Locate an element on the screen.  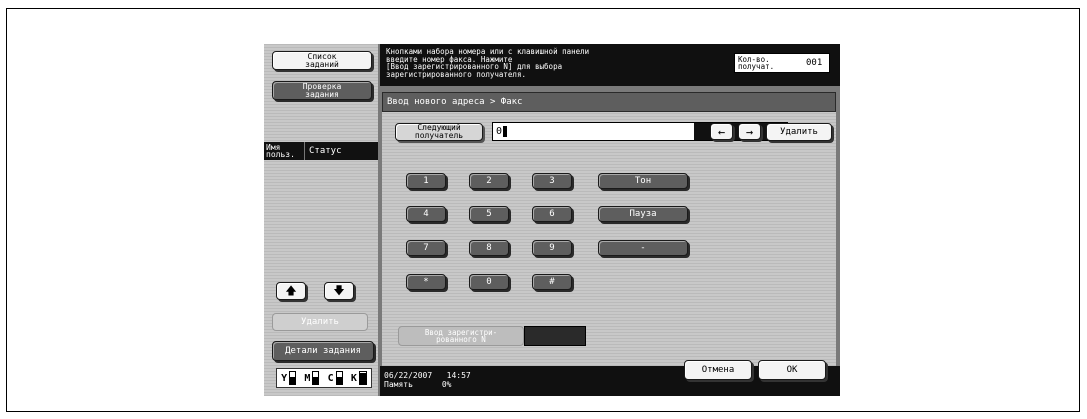
registered-number-field is located at coordinates (555, 336).